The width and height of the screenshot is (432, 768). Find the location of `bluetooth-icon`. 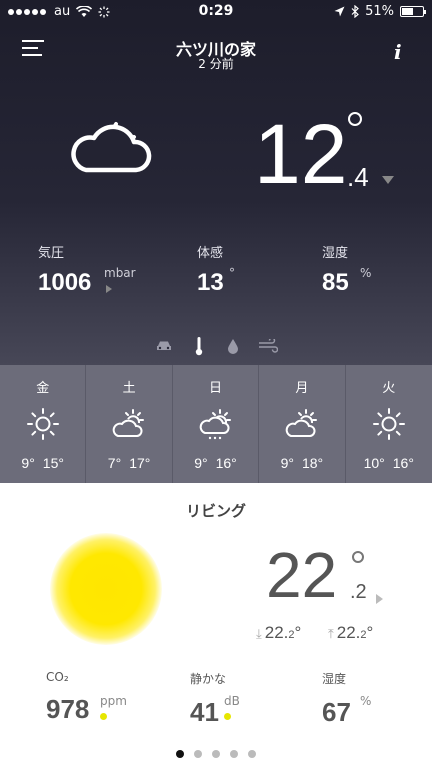

bluetooth-icon is located at coordinates (355, 11).